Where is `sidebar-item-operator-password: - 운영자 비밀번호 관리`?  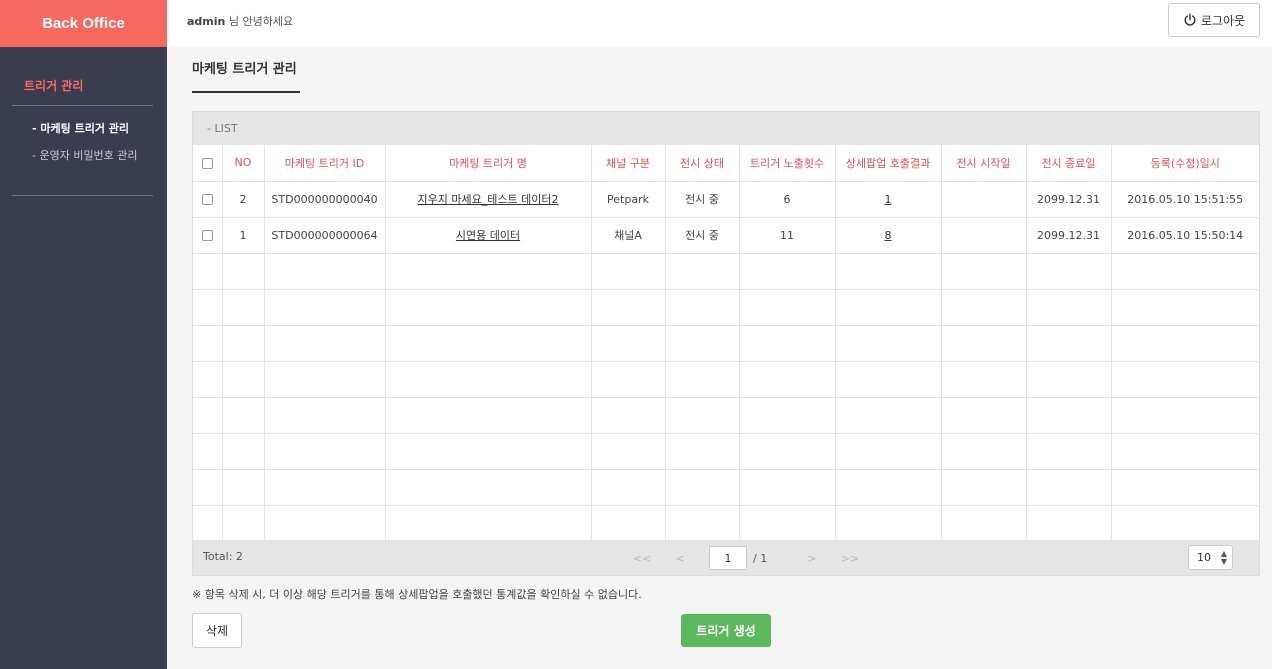 sidebar-item-operator-password: - 운영자 비밀번호 관리 is located at coordinates (99, 161).